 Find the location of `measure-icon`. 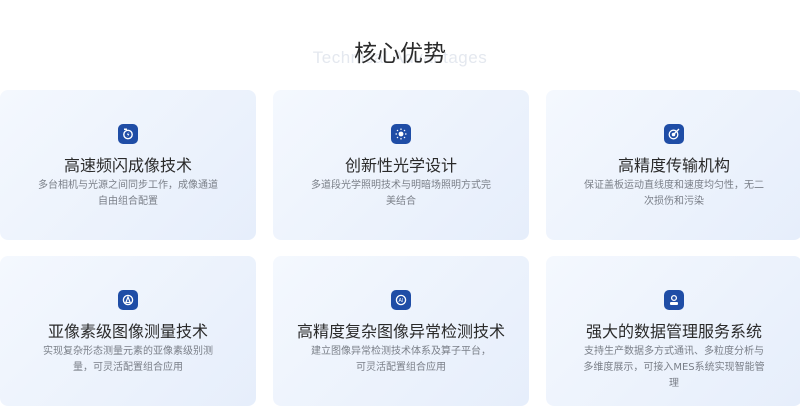

measure-icon is located at coordinates (128, 300).